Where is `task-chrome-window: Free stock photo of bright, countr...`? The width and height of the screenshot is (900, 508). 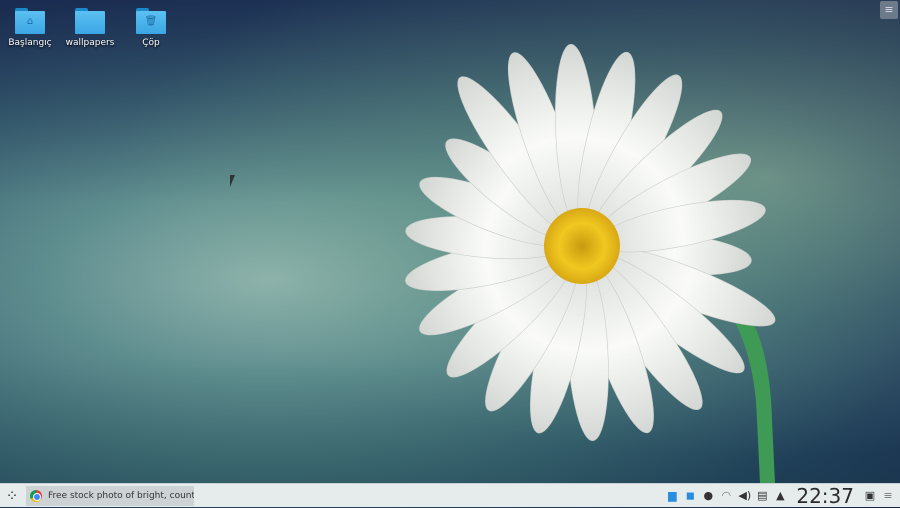 task-chrome-window: Free stock photo of bright, countr... is located at coordinates (110, 495).